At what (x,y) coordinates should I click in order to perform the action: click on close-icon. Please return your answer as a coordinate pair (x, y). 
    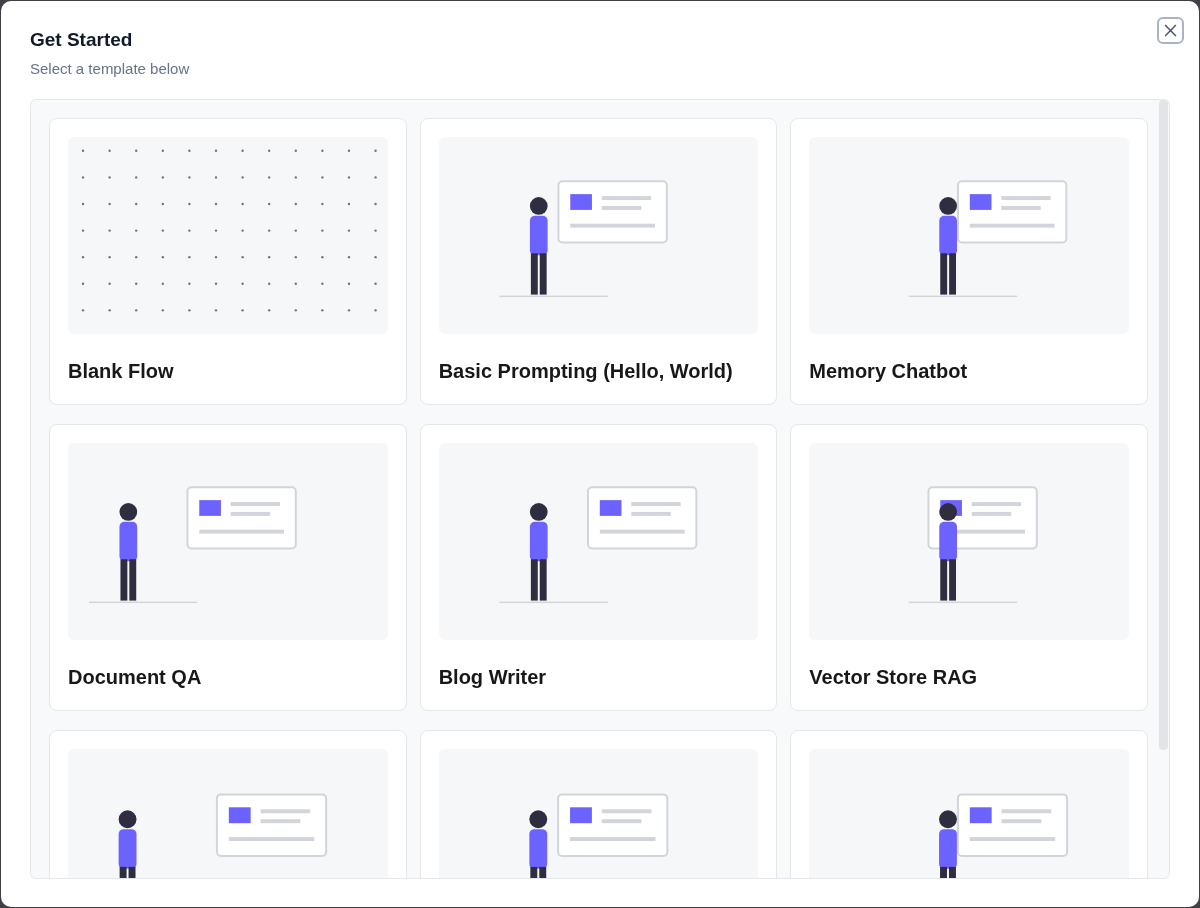
    Looking at the image, I should click on (1170, 30).